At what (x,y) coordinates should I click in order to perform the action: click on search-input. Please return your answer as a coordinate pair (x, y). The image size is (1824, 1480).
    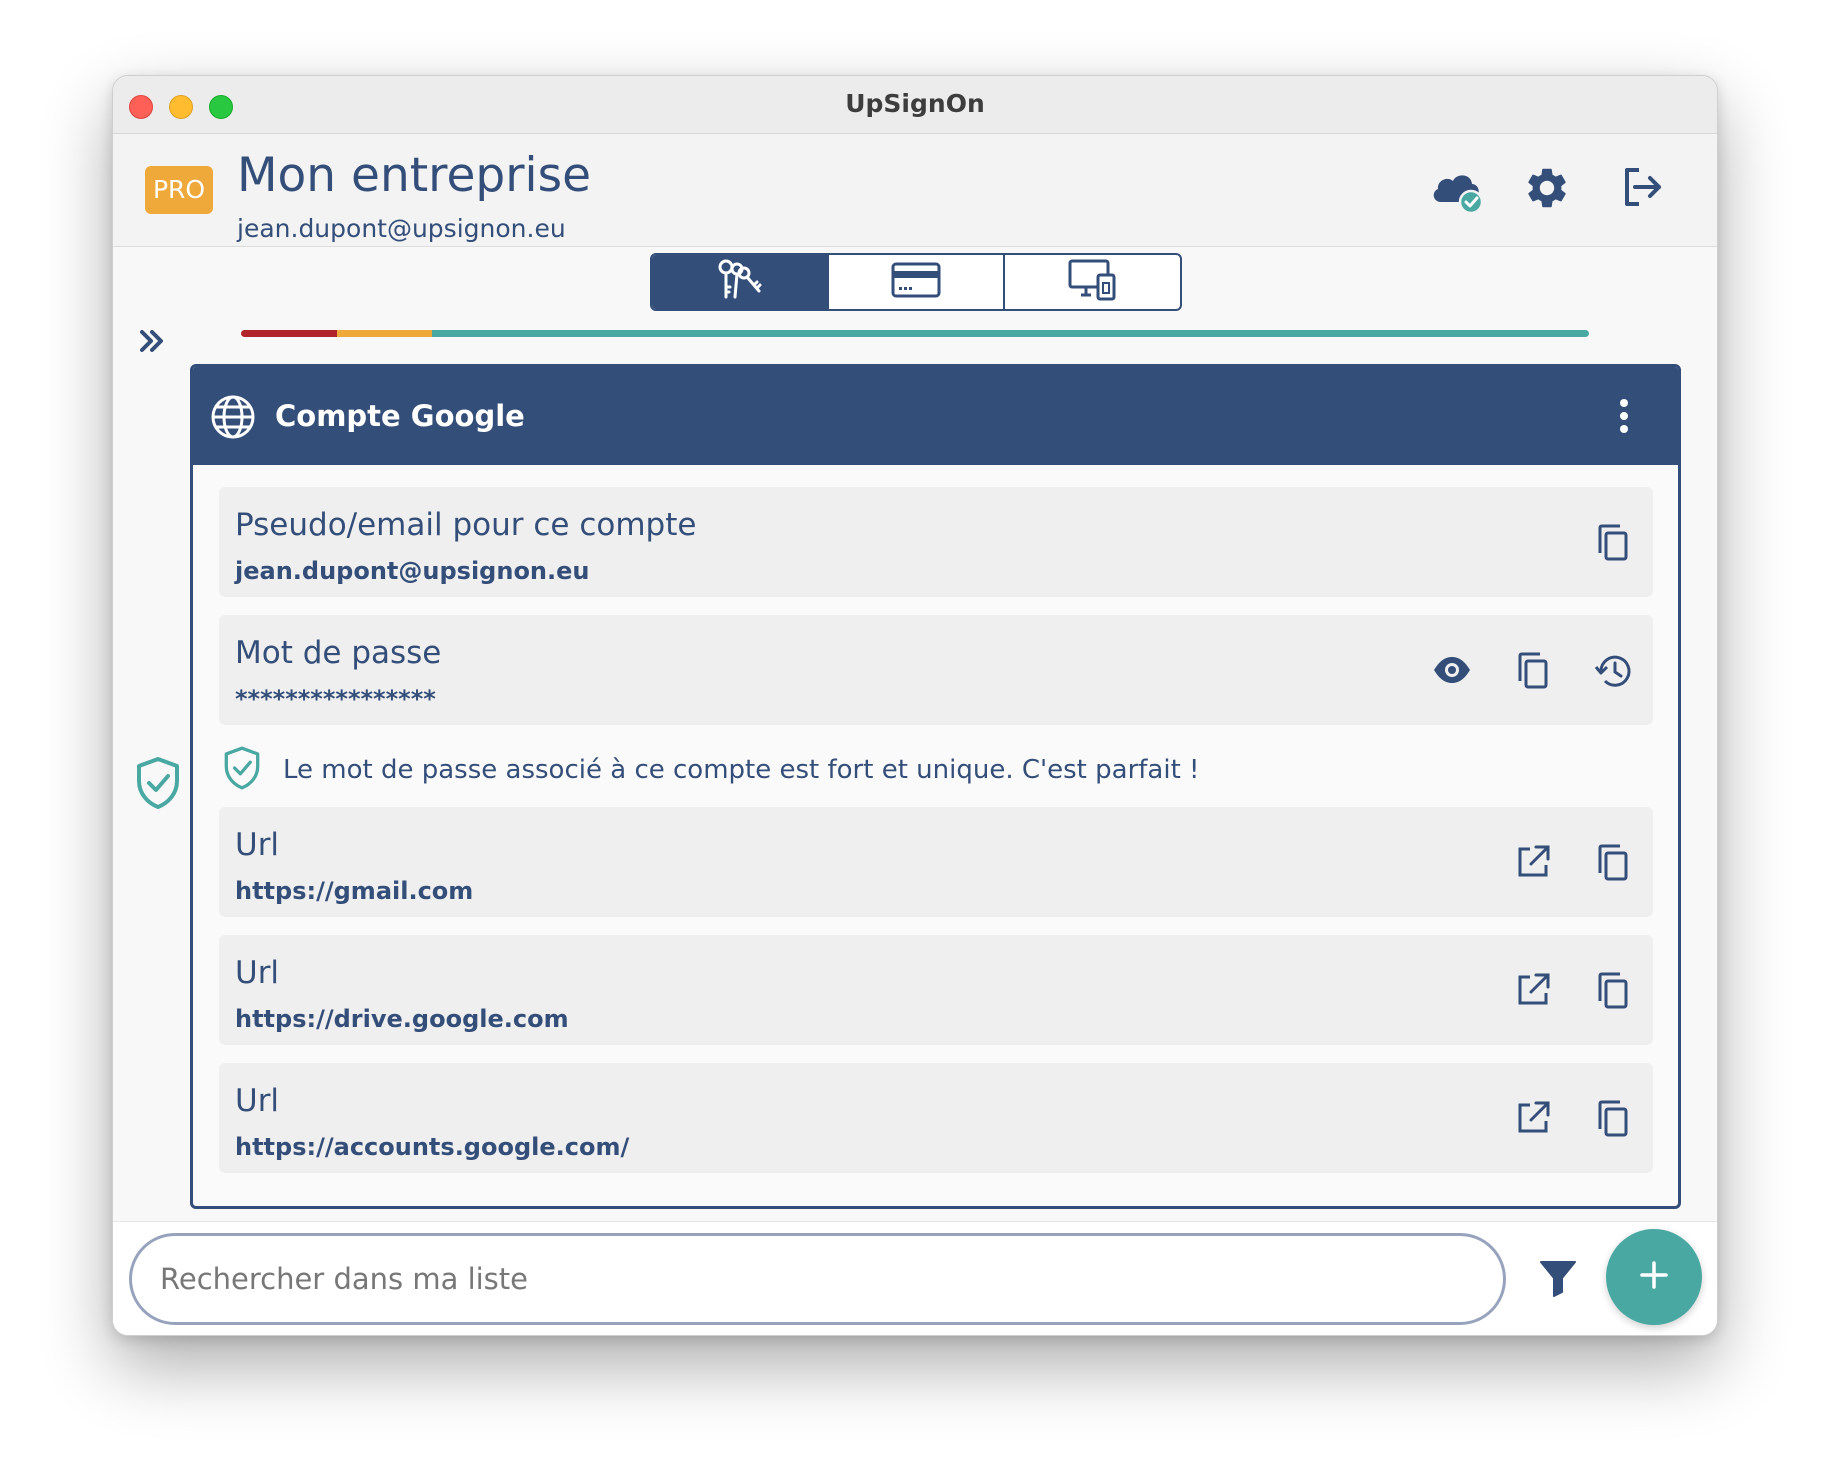
    Looking at the image, I should click on (817, 1279).